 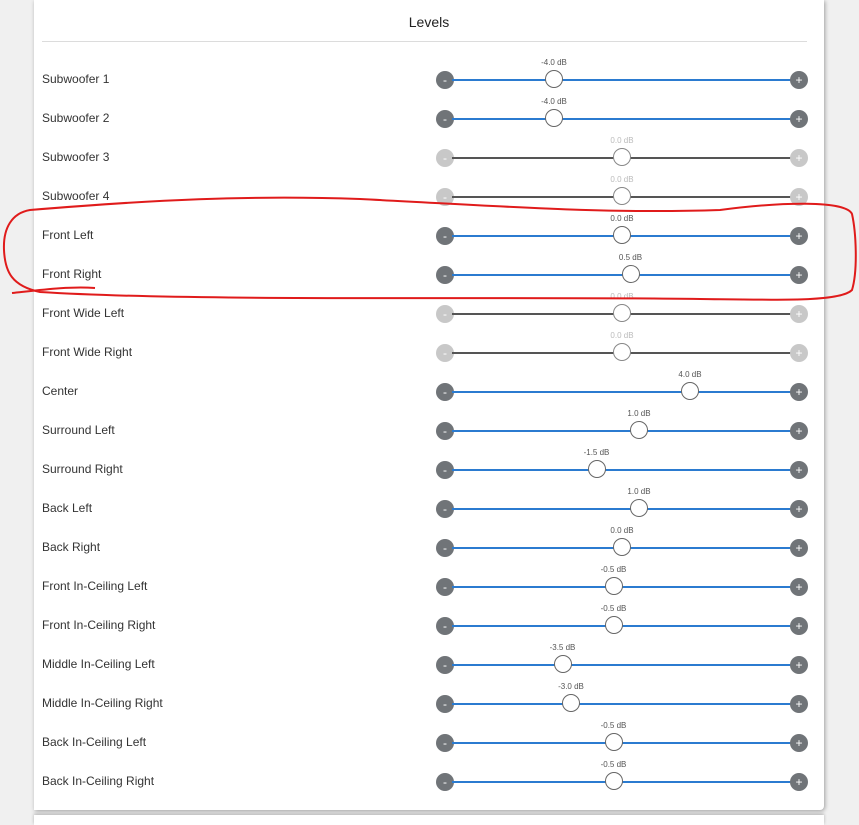 I want to click on channel-label: Front In-Ceiling Right, so click(x=99, y=625).